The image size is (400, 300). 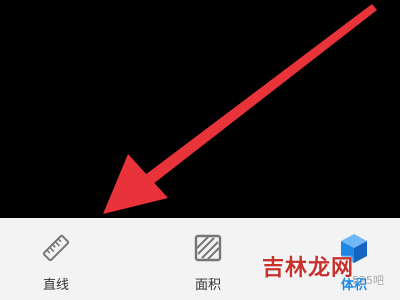 I want to click on mode-line-label: 直线, so click(x=55, y=285).